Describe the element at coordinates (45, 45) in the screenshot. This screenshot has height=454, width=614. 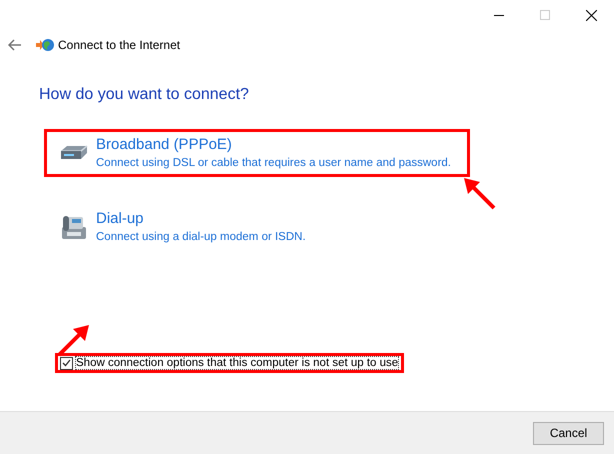
I see `globe-icon` at that location.